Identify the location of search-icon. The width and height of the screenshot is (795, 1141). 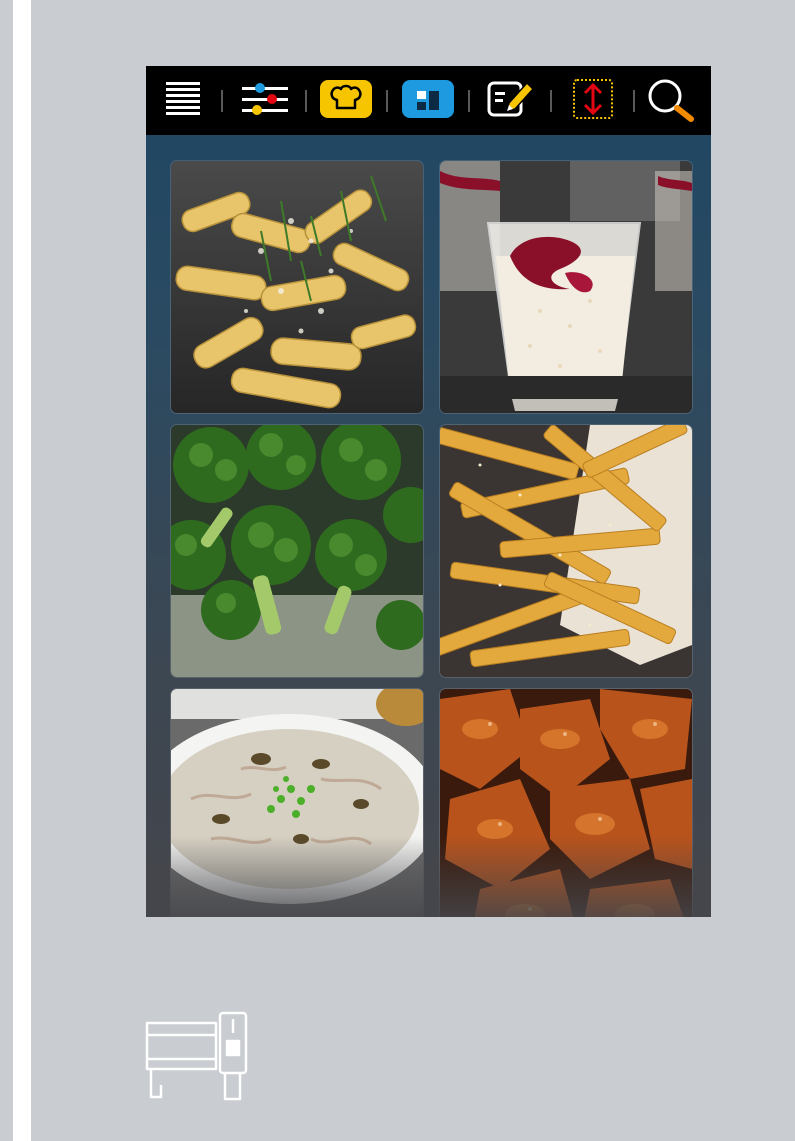
(671, 100).